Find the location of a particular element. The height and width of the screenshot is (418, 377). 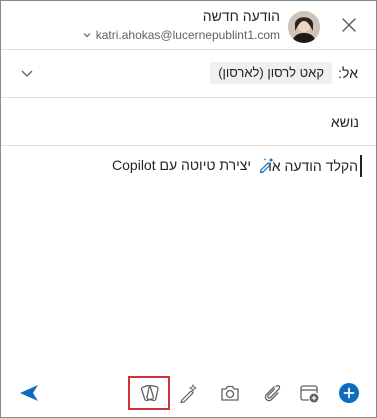

more-plus-icon is located at coordinates (349, 393).